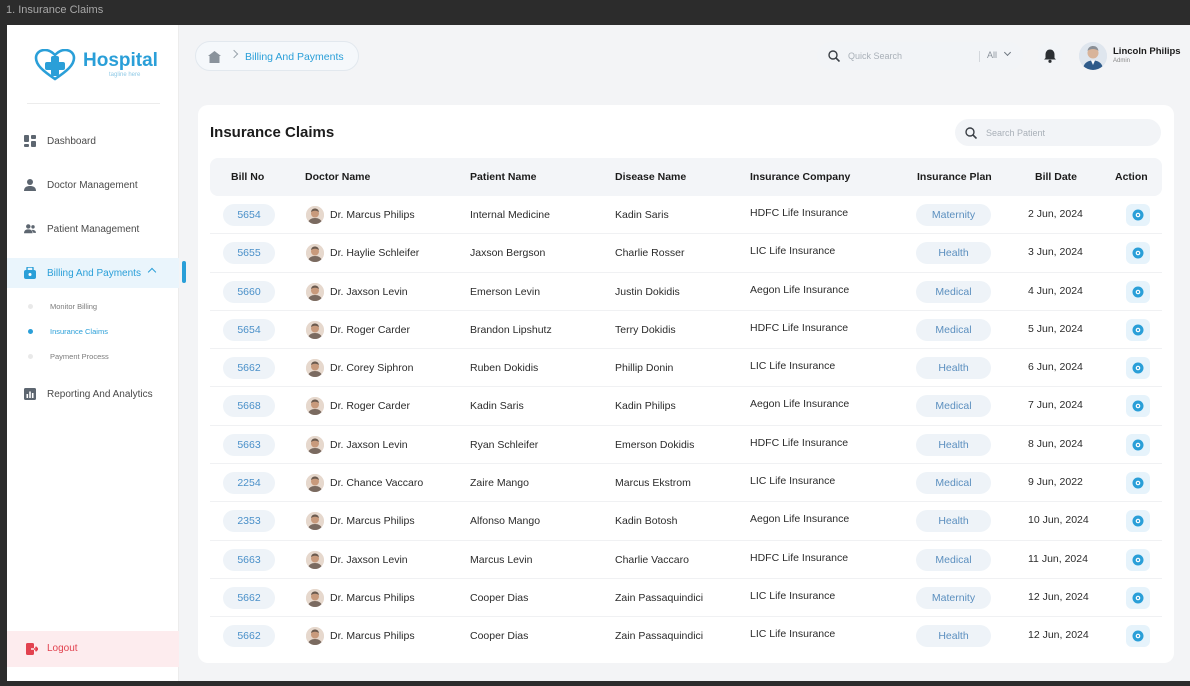  What do you see at coordinates (32, 649) in the screenshot?
I see `logout-icon` at bounding box center [32, 649].